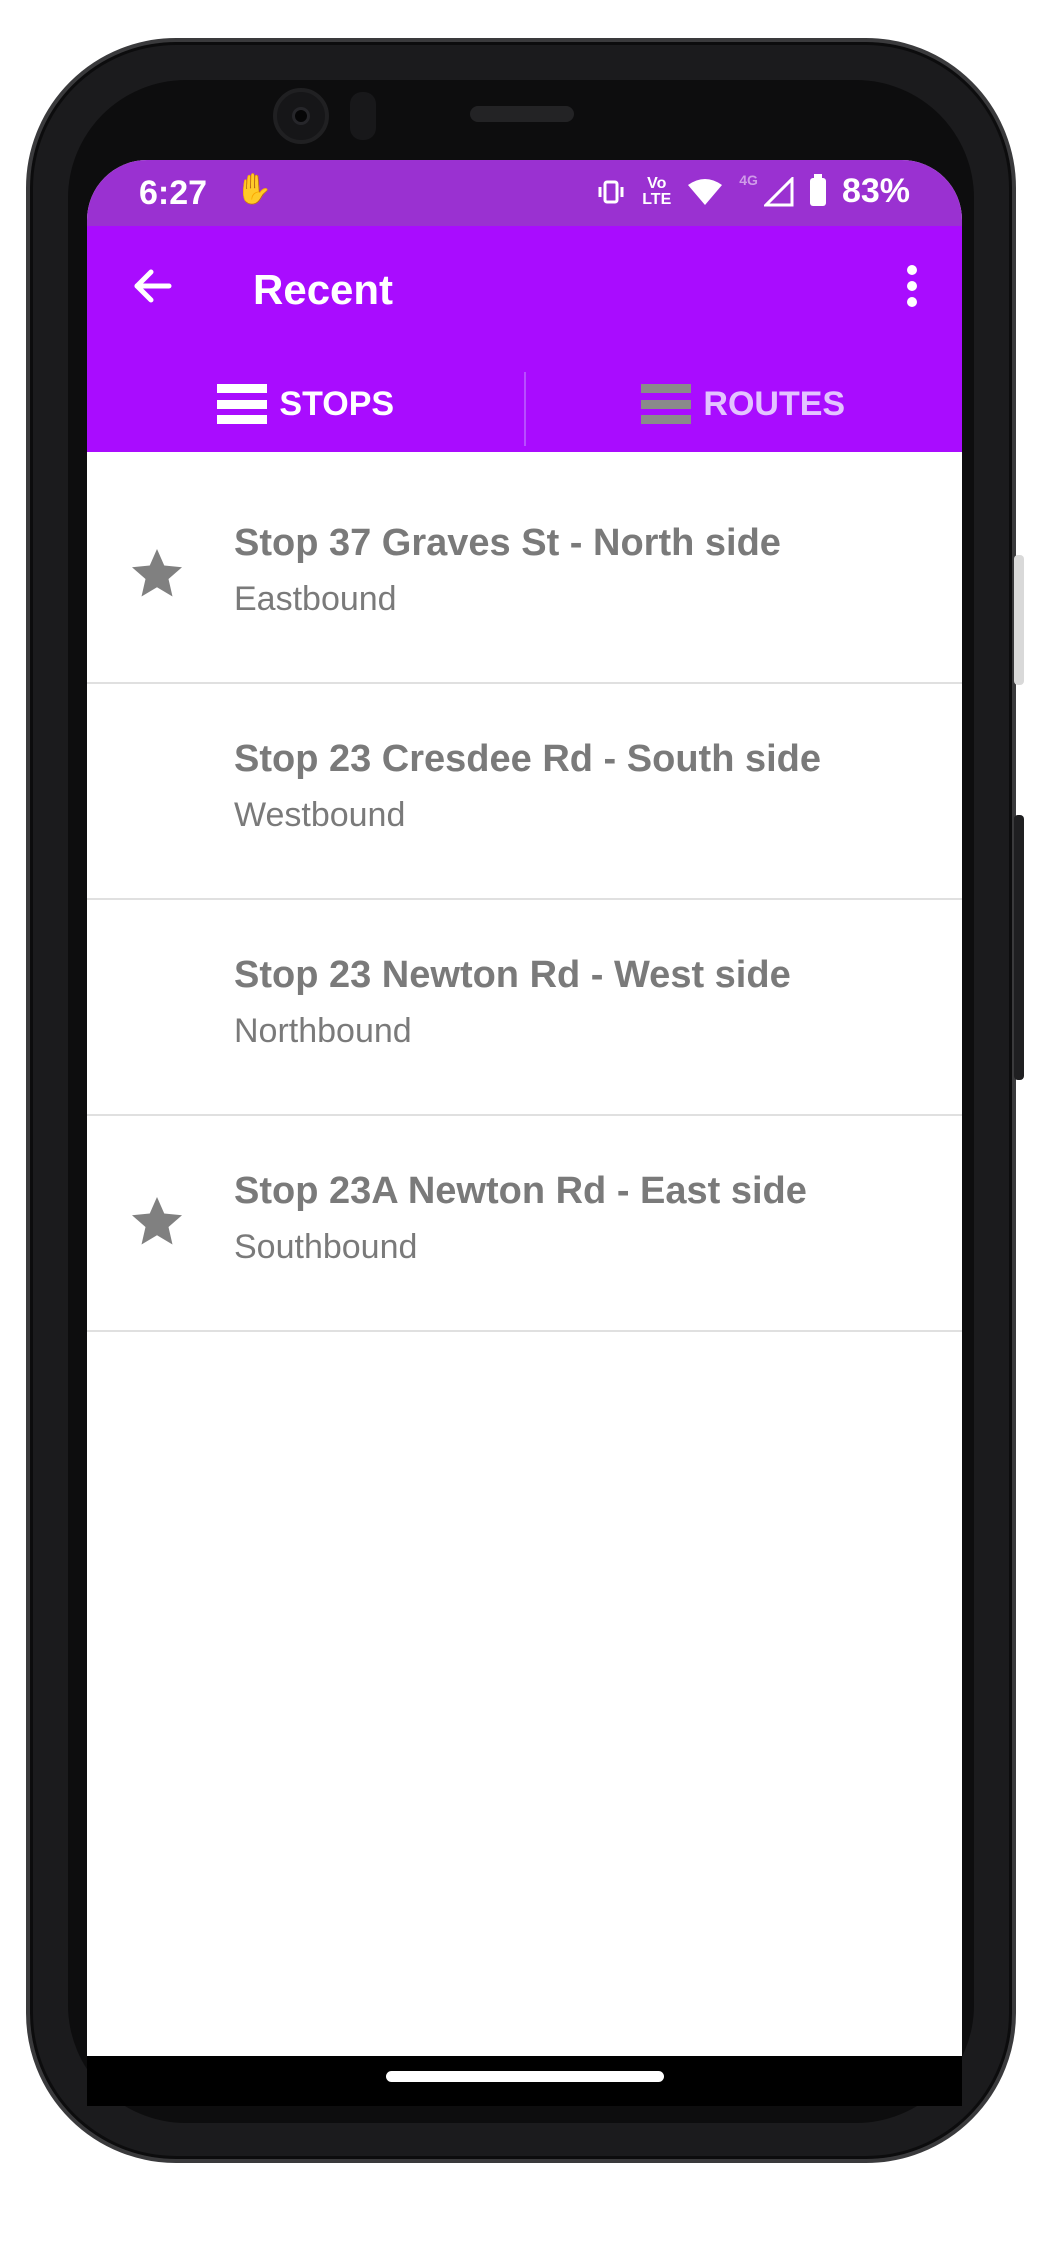 The height and width of the screenshot is (2262, 1048). What do you see at coordinates (912, 286) in the screenshot?
I see `more-vertical-icon` at bounding box center [912, 286].